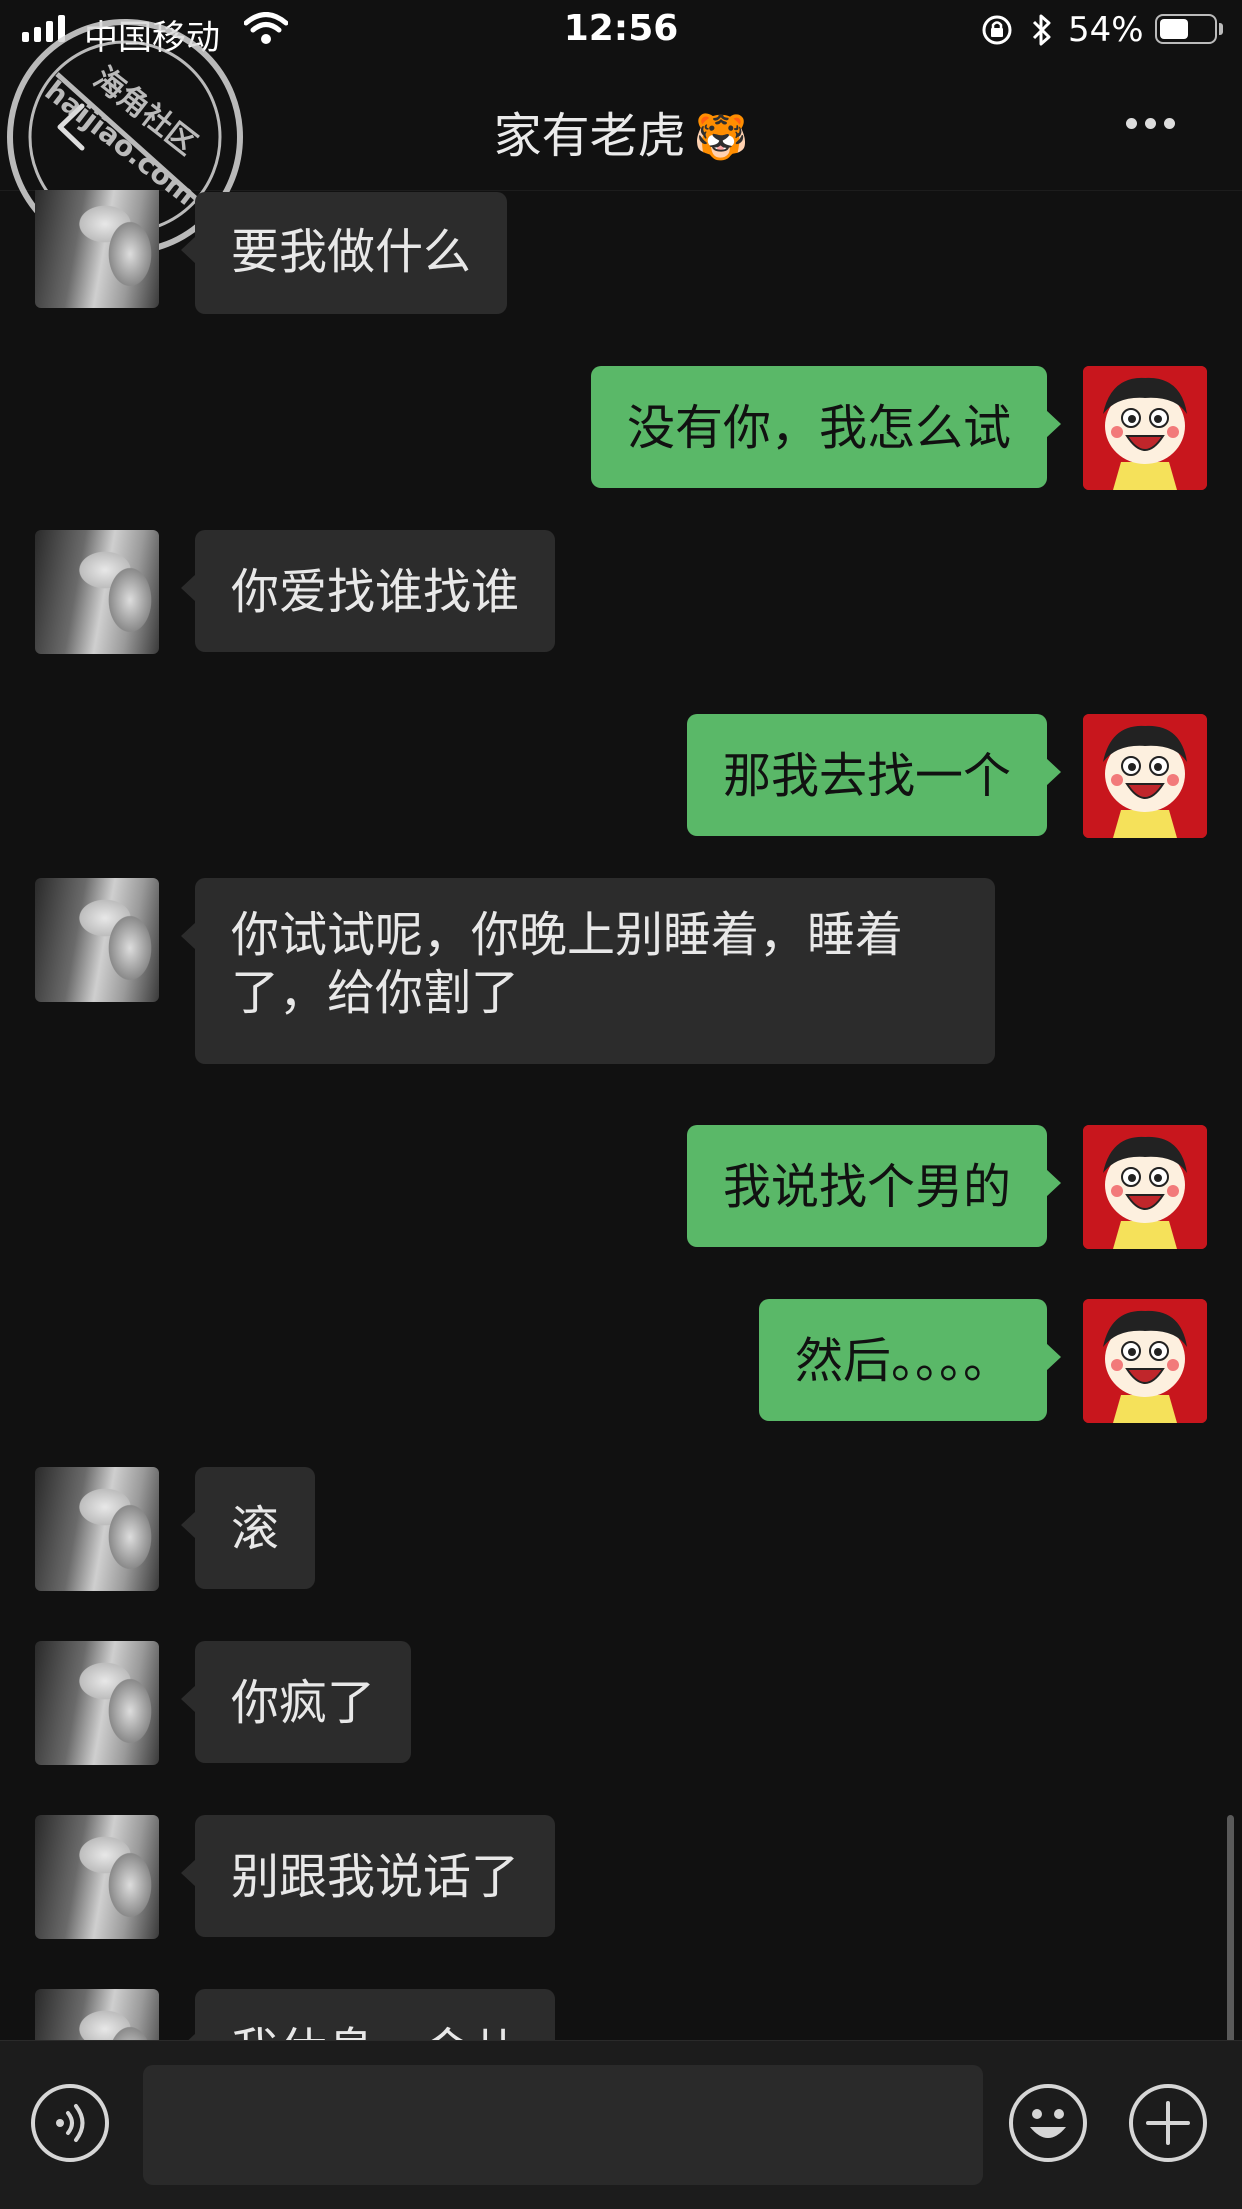 This screenshot has height=2209, width=1242. I want to click on message-row: 你试试呢，你晚上别睡着，睡着了，给你割了, so click(621, 974).